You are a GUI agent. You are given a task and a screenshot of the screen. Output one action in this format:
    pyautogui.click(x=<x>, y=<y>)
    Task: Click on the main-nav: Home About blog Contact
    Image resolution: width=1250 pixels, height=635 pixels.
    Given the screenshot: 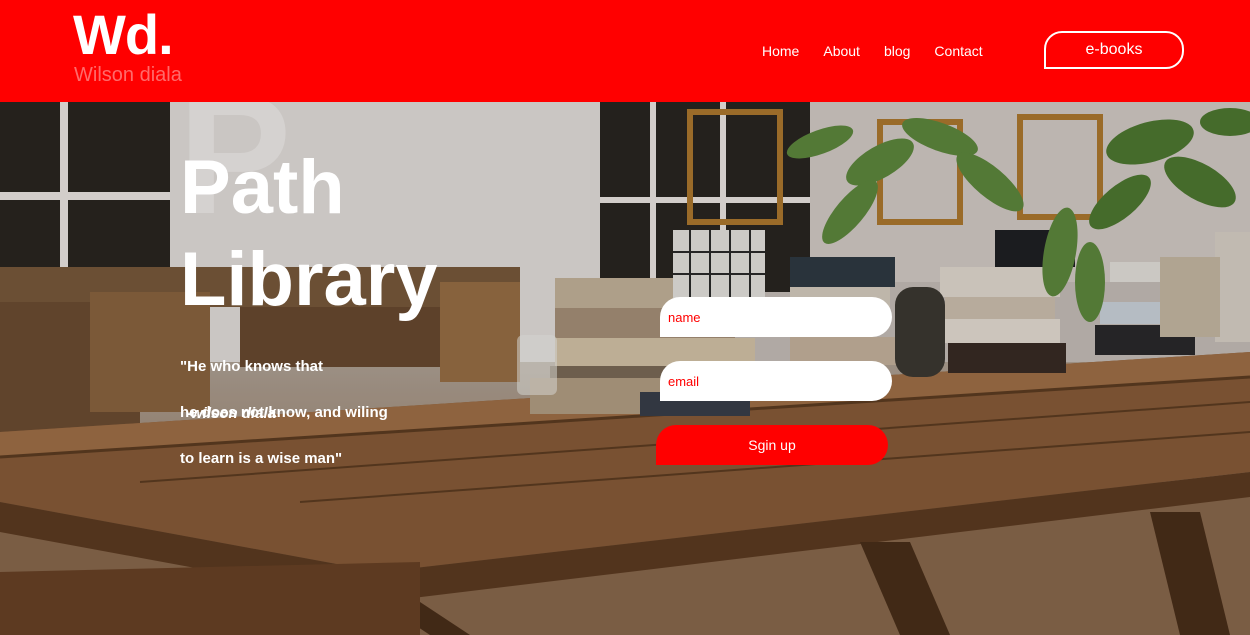 What is the action you would take?
    pyautogui.click(x=884, y=51)
    